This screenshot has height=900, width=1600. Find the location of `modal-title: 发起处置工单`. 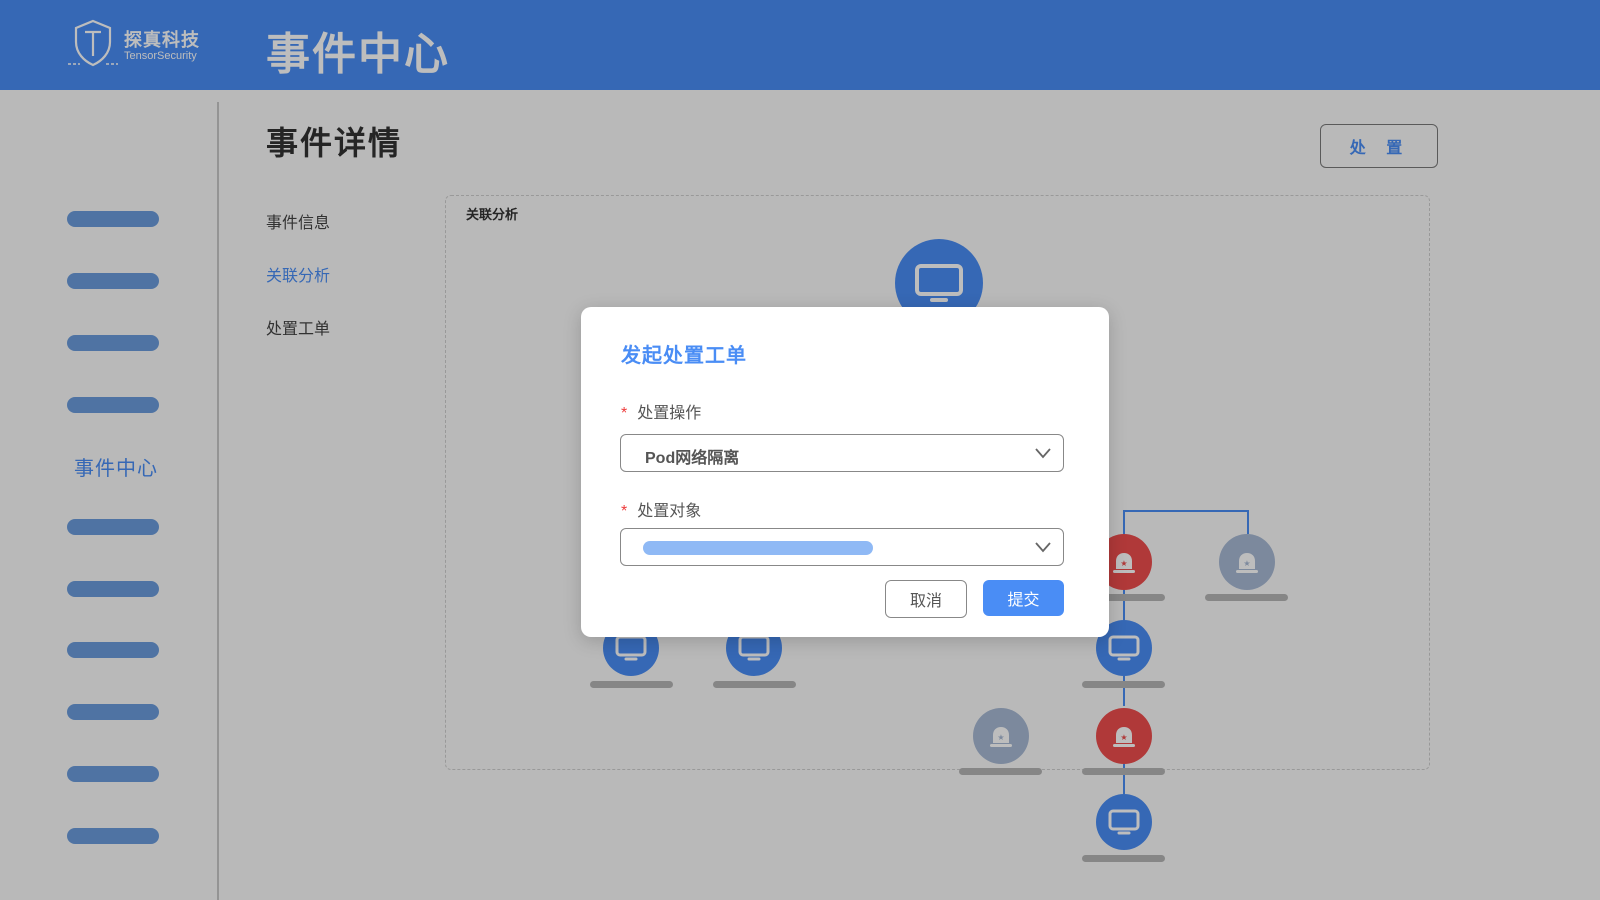

modal-title: 发起处置工单 is located at coordinates (684, 356).